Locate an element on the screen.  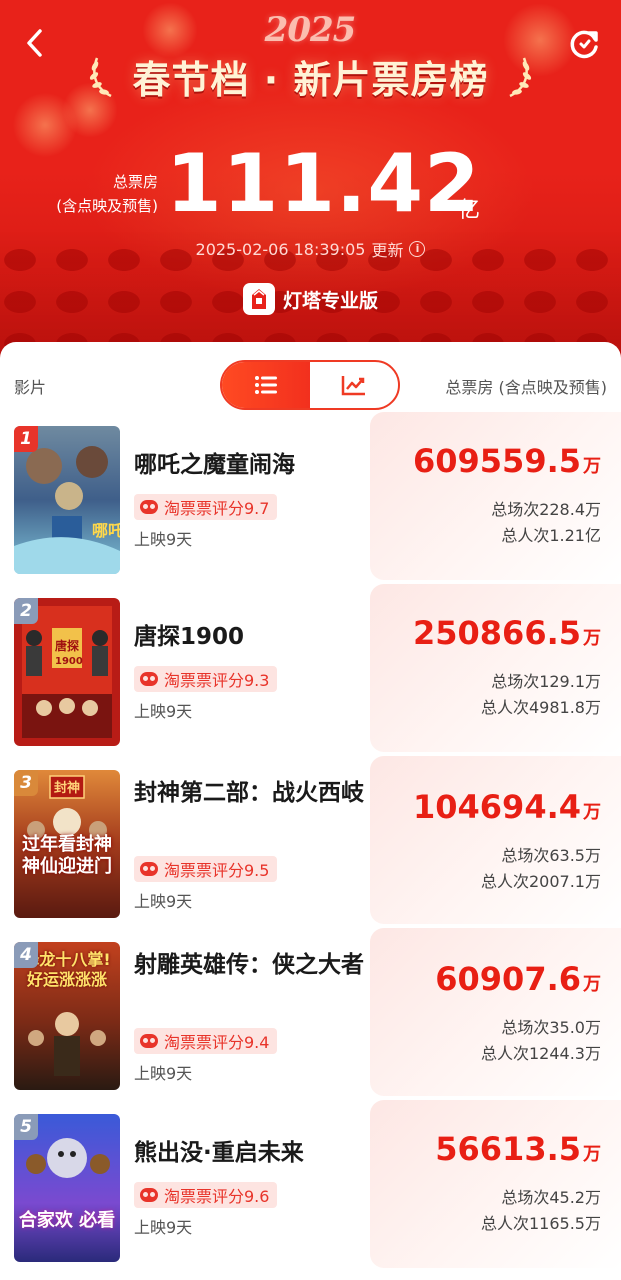
svg-text: 封神 is located at coordinates (67, 788).